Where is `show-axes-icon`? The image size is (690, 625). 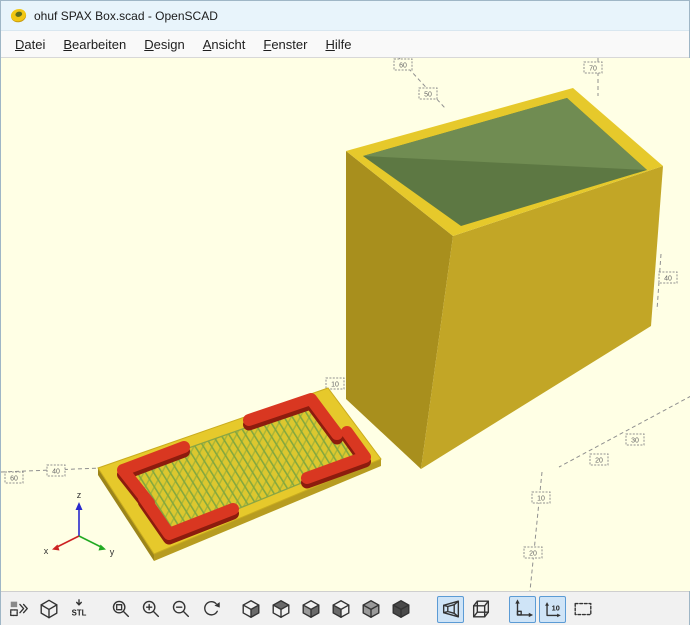 show-axes-icon is located at coordinates (523, 608).